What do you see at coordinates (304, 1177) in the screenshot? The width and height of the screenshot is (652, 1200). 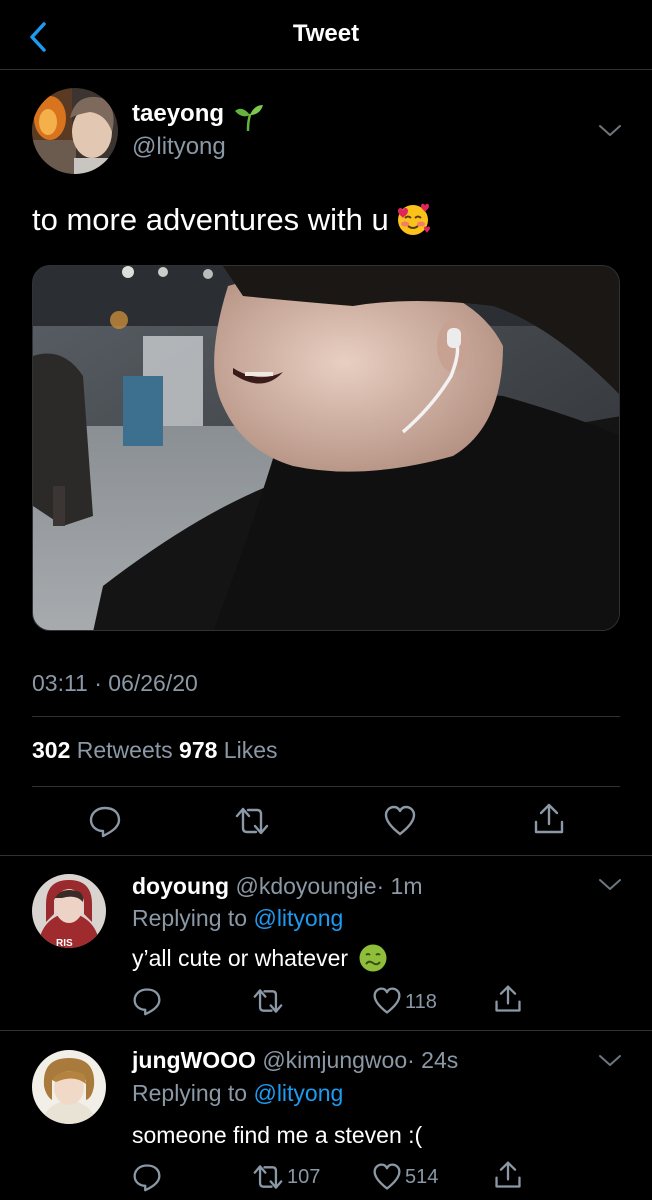 I see `retweet-count: 107` at bounding box center [304, 1177].